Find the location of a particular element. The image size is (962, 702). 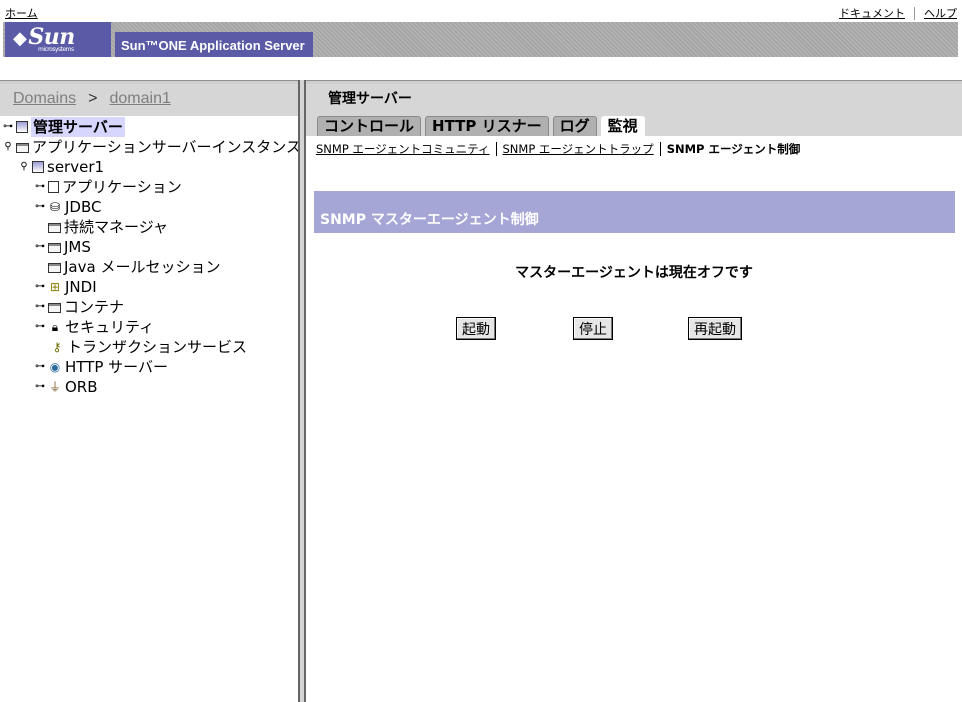

tree-item-jndi: ⊶ ⊞ JNDI is located at coordinates (65, 287).